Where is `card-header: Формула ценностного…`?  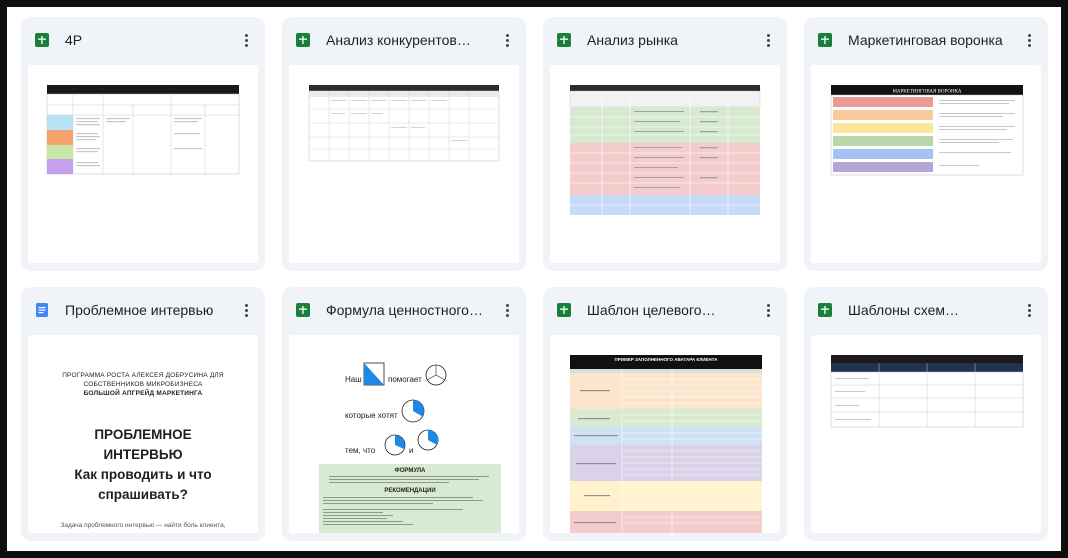 card-header: Формула ценностного… is located at coordinates (404, 309).